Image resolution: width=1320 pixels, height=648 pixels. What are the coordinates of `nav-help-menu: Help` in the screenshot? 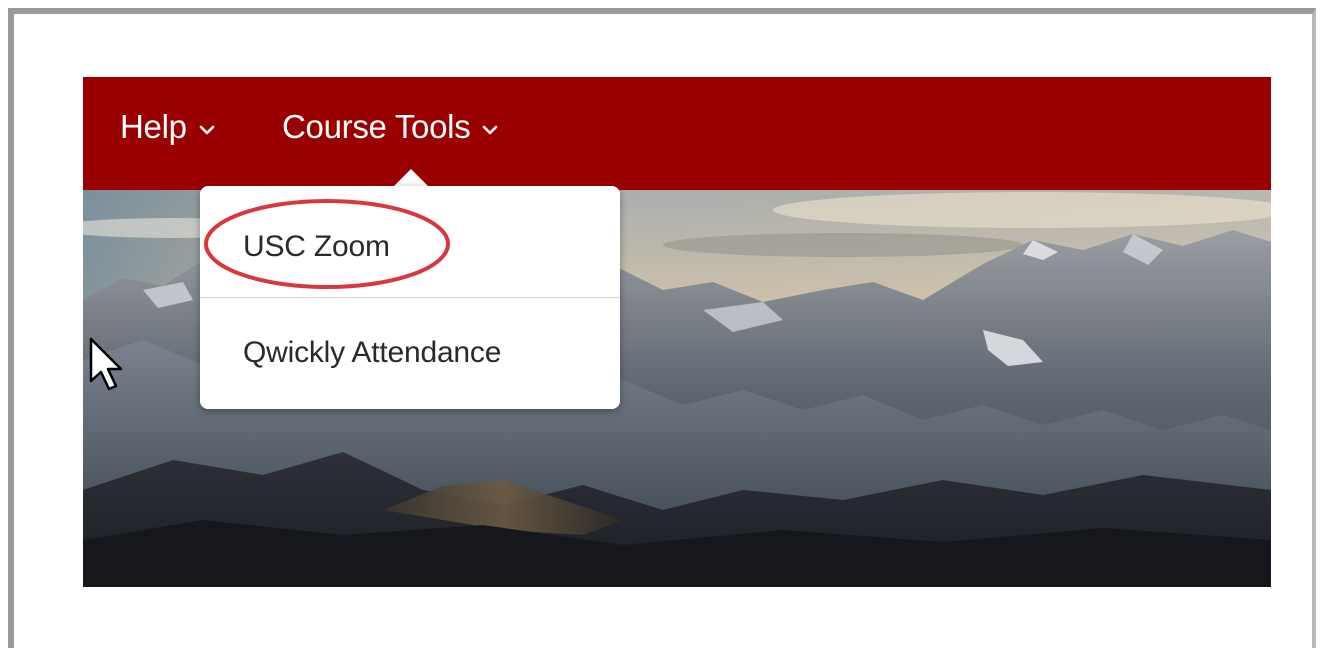 It's located at (167, 127).